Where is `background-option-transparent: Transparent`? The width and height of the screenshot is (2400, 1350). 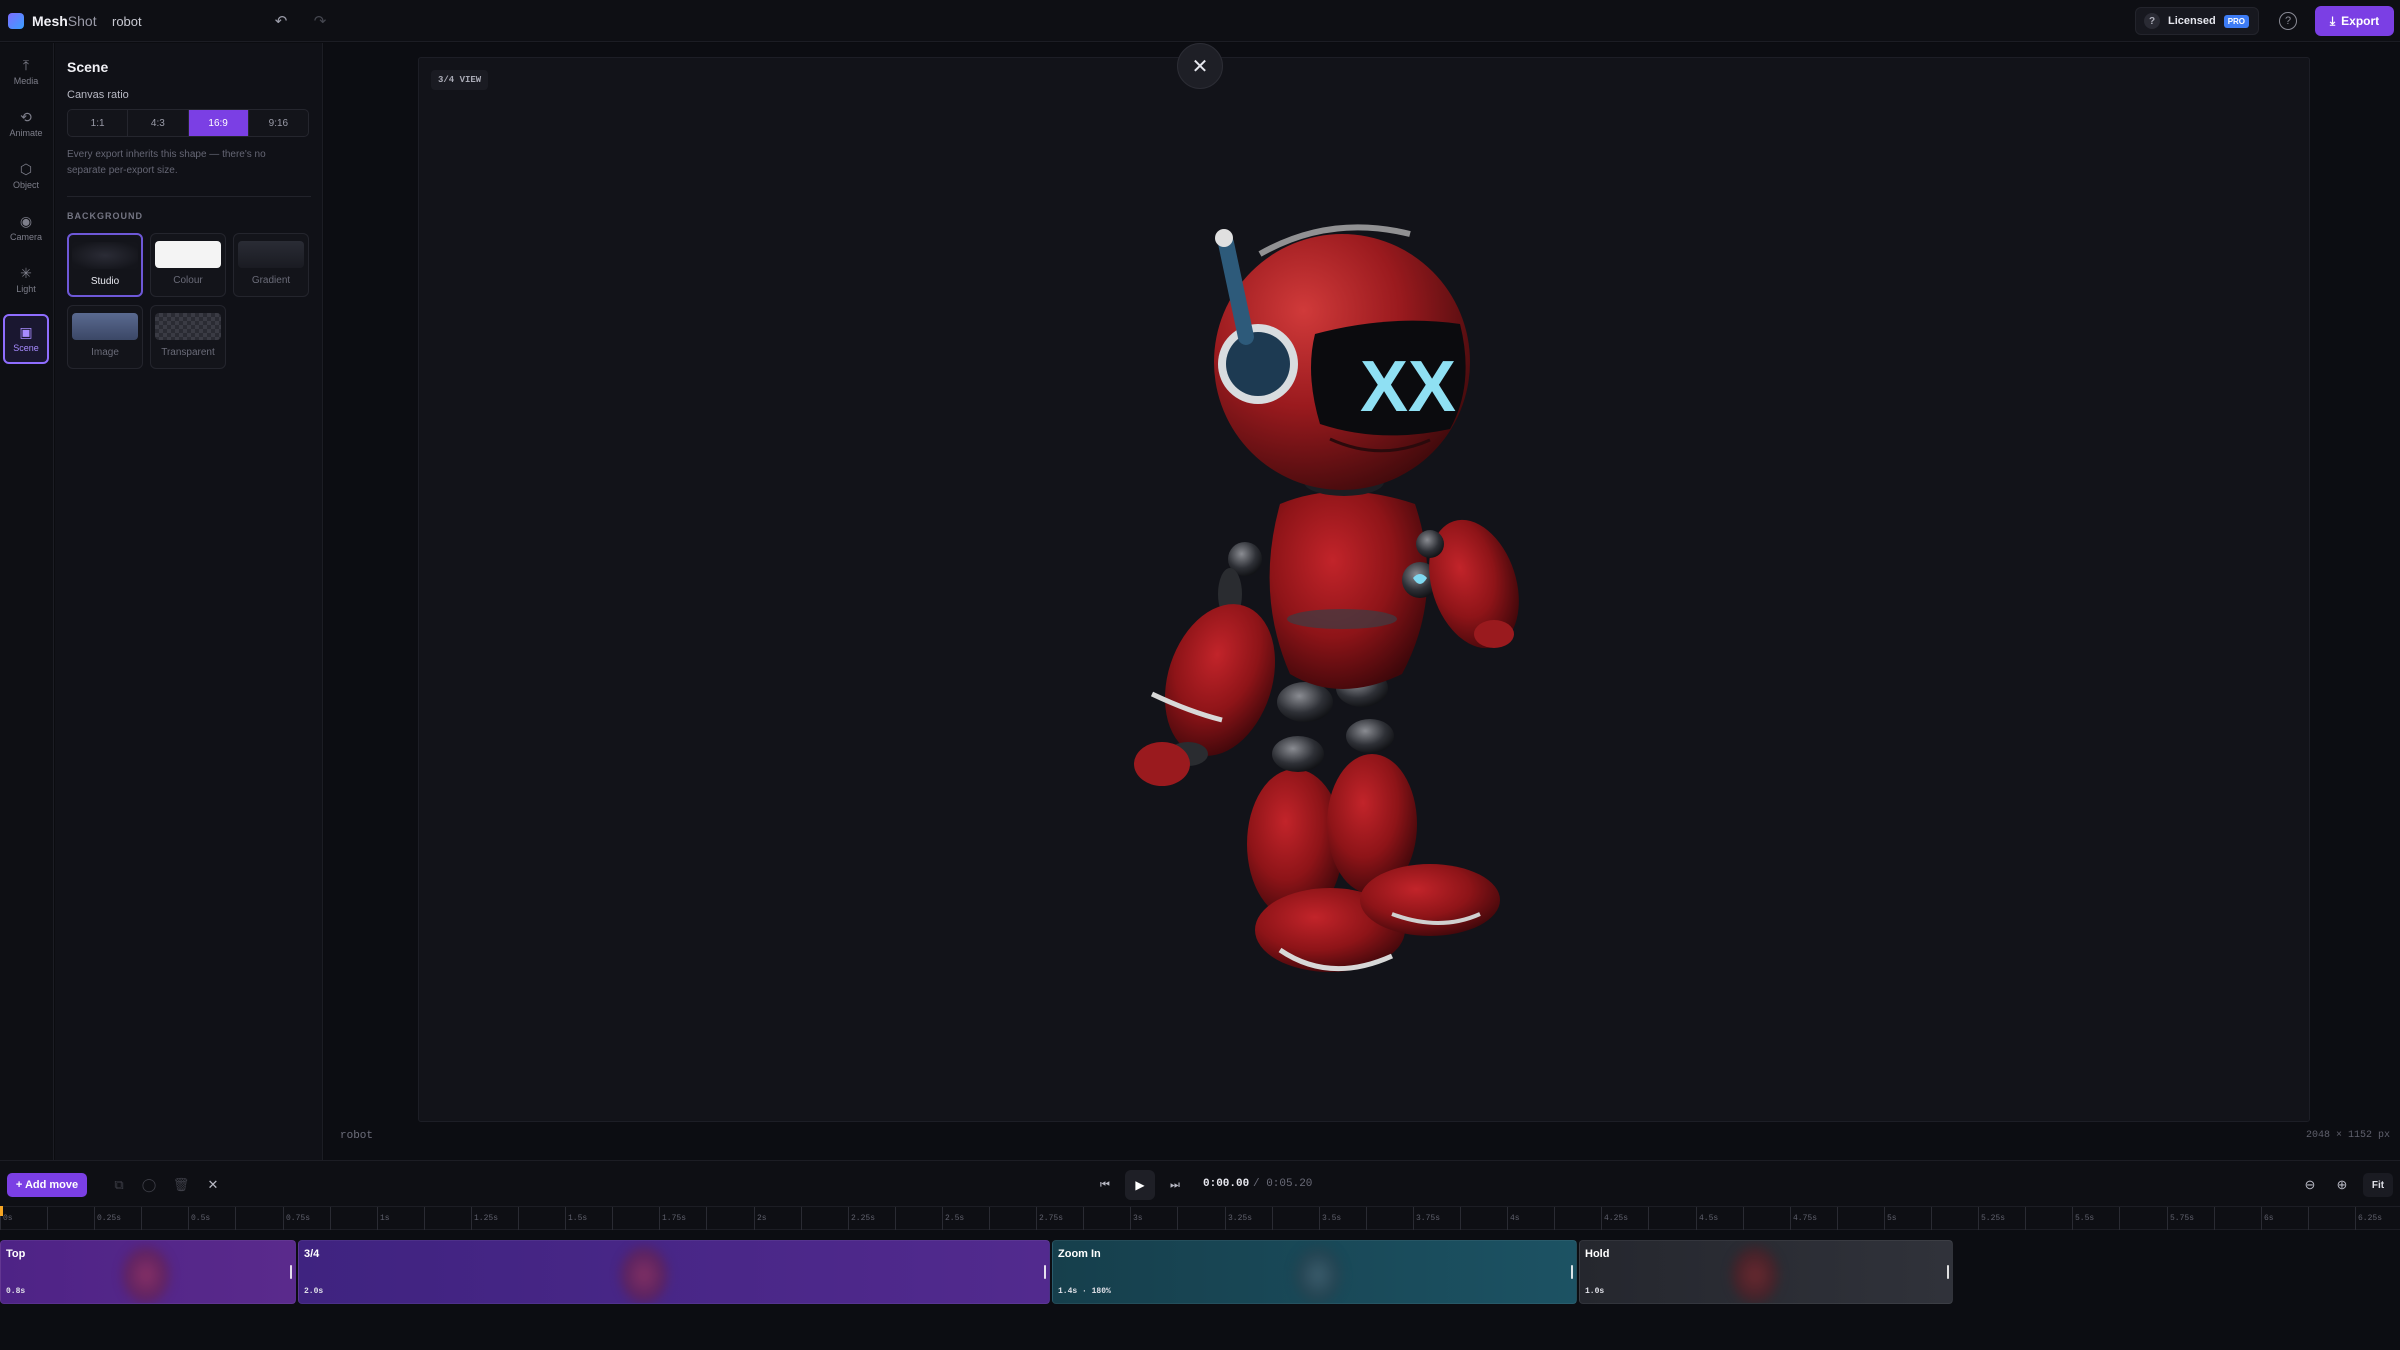
background-option-transparent: Transparent is located at coordinates (188, 337).